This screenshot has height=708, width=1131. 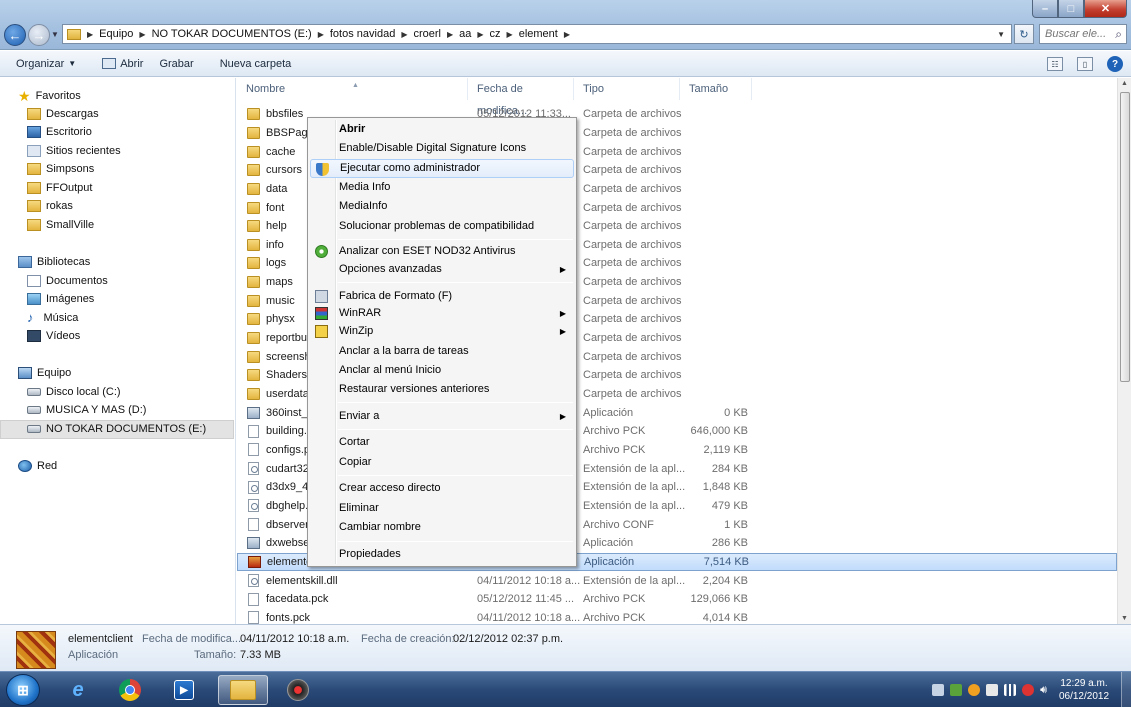 What do you see at coordinates (1085, 64) in the screenshot?
I see `preview-pane-icon: ▯` at bounding box center [1085, 64].